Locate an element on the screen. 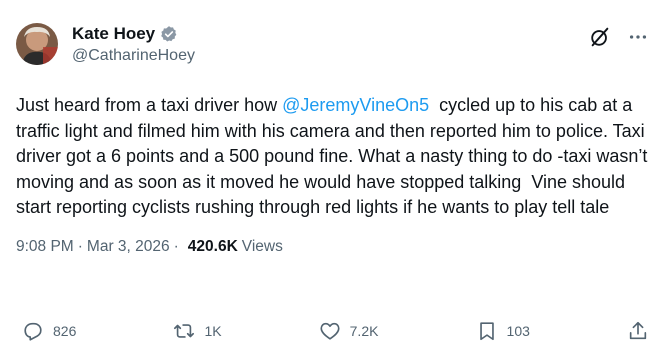 This screenshot has height=351, width=671. grok-icon is located at coordinates (600, 37).